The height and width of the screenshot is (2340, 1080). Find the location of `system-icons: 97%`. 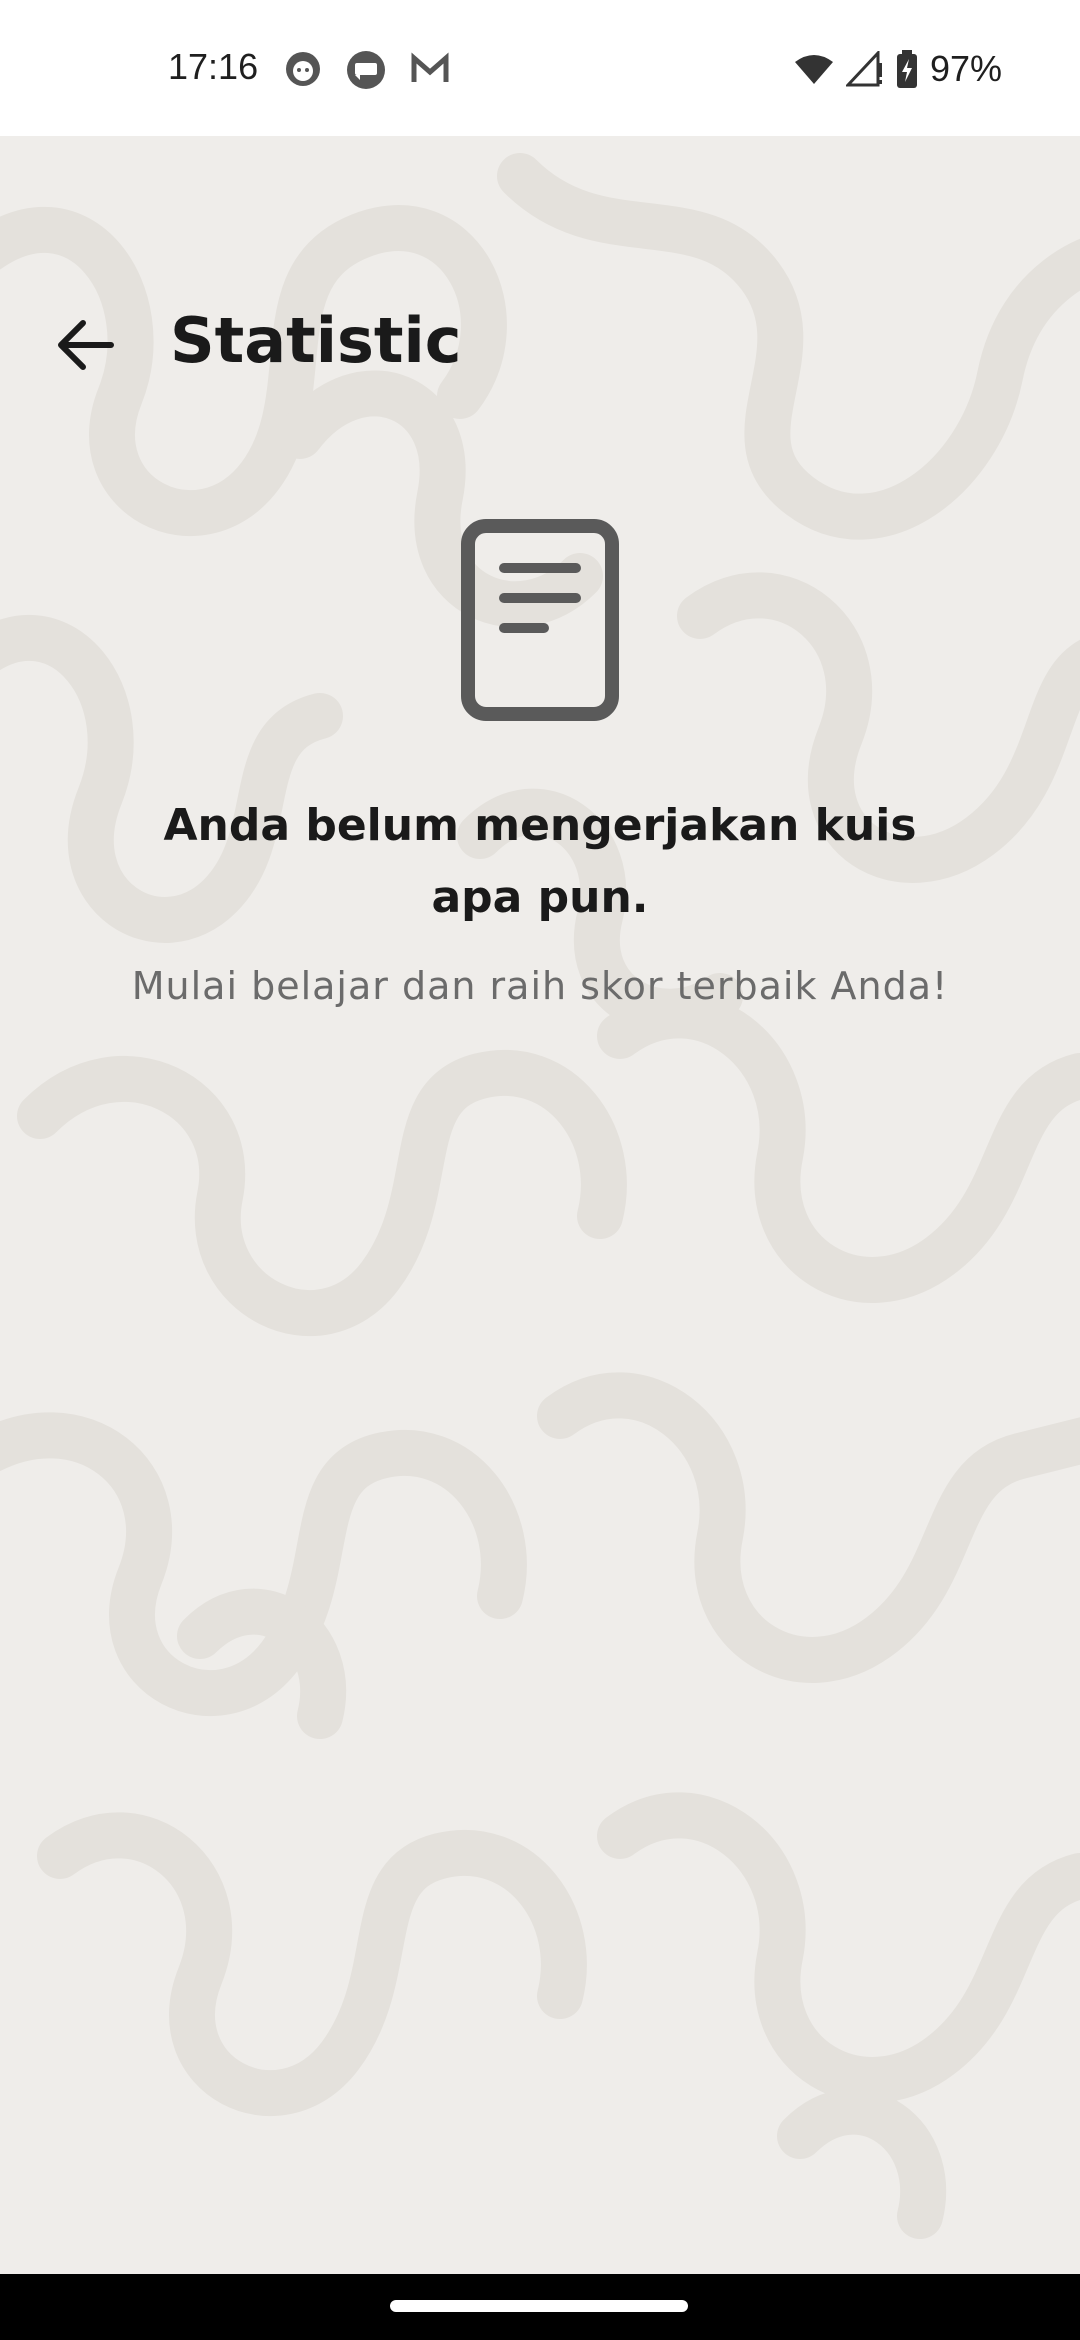

system-icons: 97% is located at coordinates (898, 69).